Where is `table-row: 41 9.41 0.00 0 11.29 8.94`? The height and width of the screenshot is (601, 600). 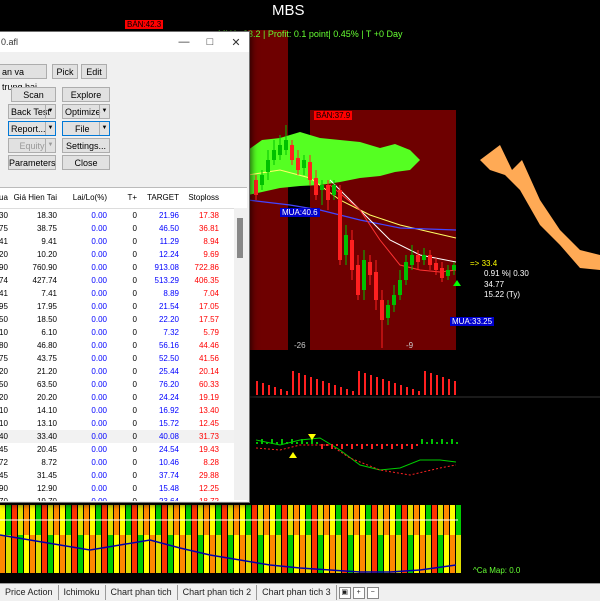 table-row: 41 9.41 0.00 0 11.29 8.94 is located at coordinates (123, 241).